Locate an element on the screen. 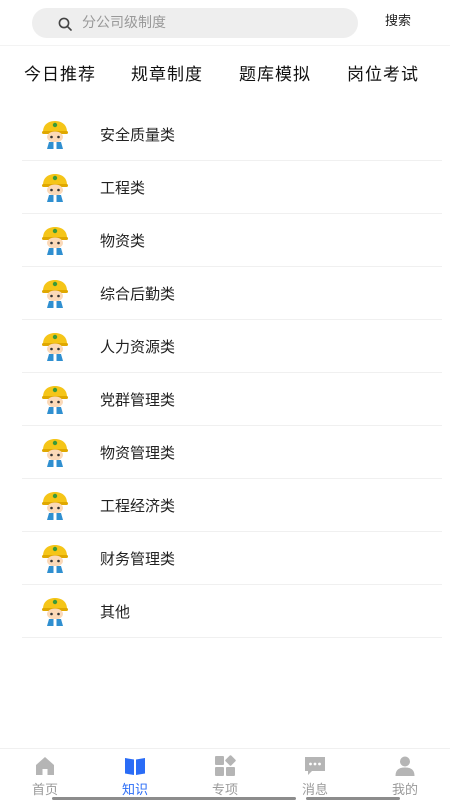 Image resolution: width=450 pixels, height=801 pixels. message-icon is located at coordinates (315, 766).